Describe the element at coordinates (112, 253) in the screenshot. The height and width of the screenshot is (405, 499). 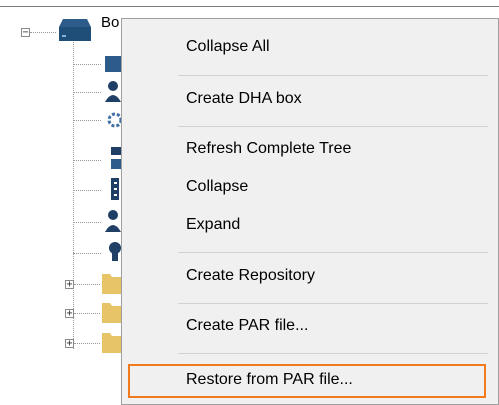
I see `certificate-icon` at that location.